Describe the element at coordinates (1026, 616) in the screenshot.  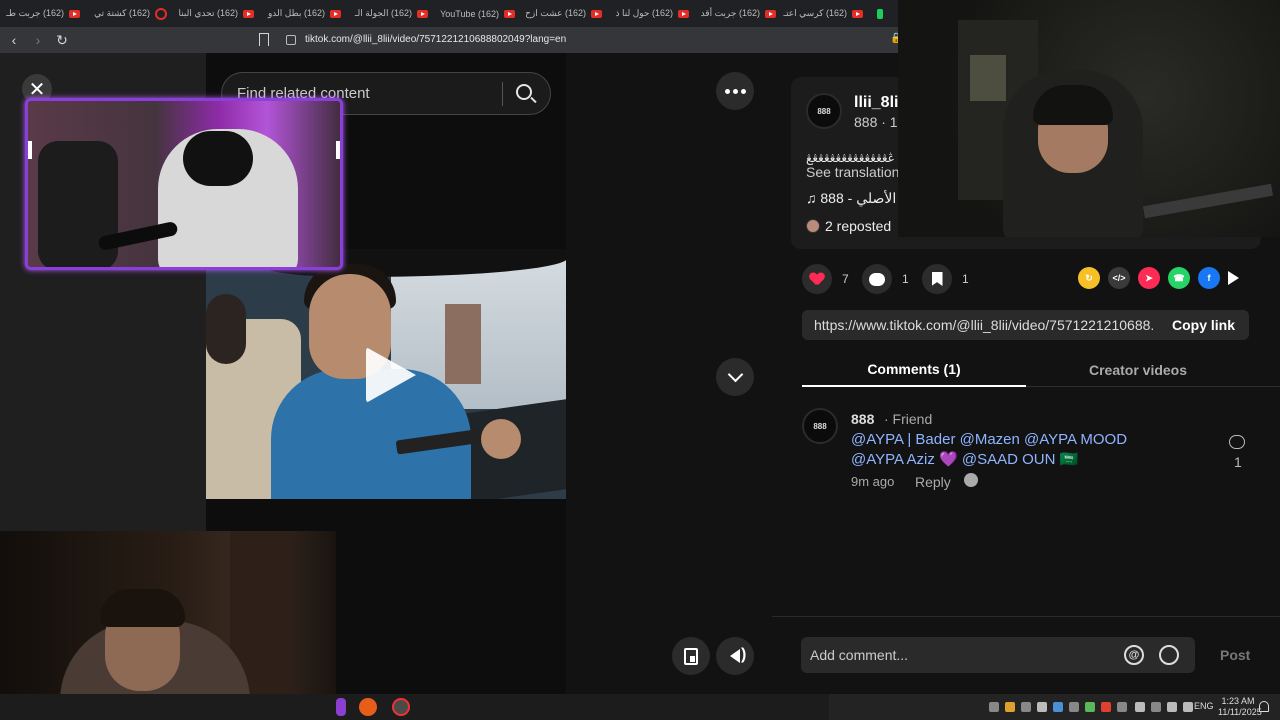
I see `composer-divider` at that location.